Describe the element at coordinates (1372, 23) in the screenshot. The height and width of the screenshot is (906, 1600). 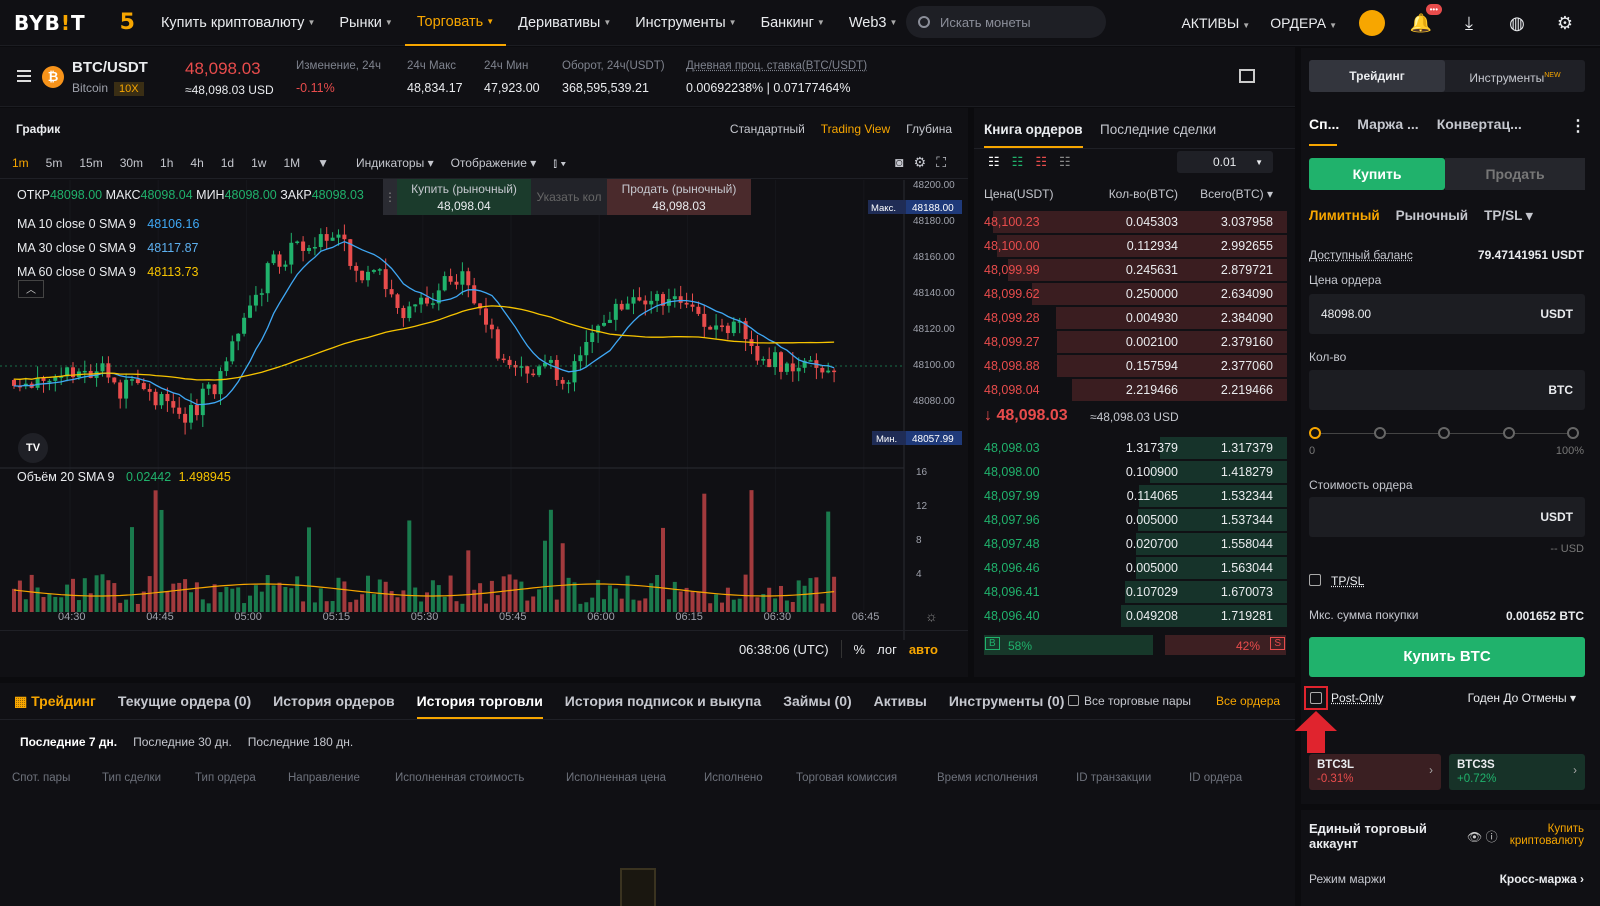
I see `avatar` at that location.